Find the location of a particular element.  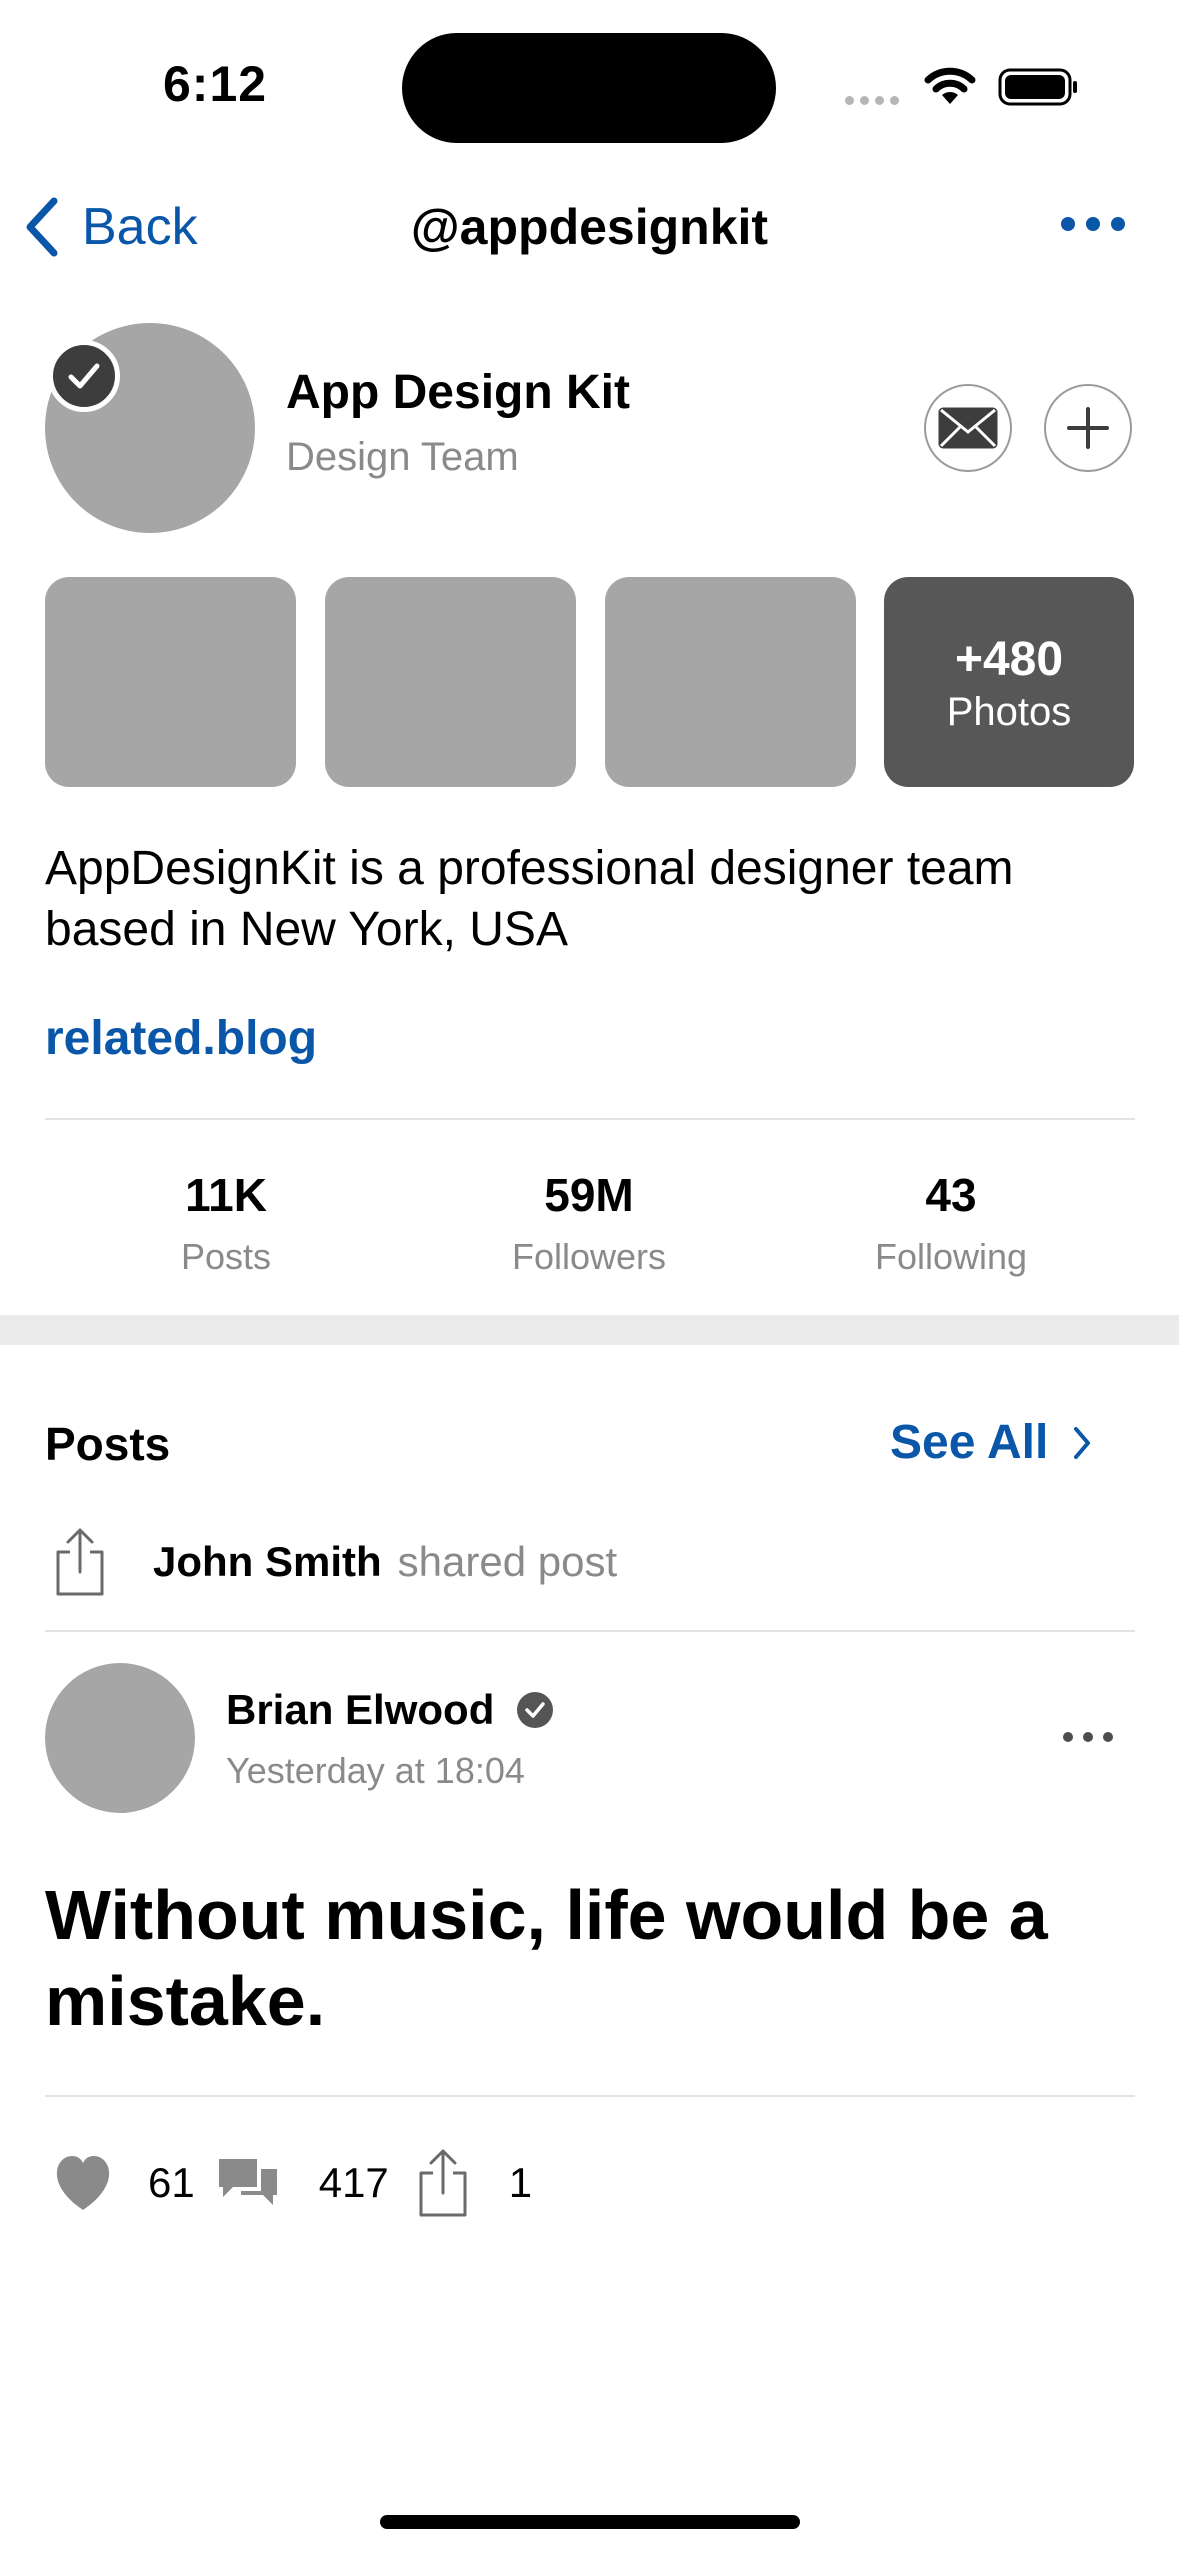

profile-name: App Design Kit is located at coordinates (458, 392).